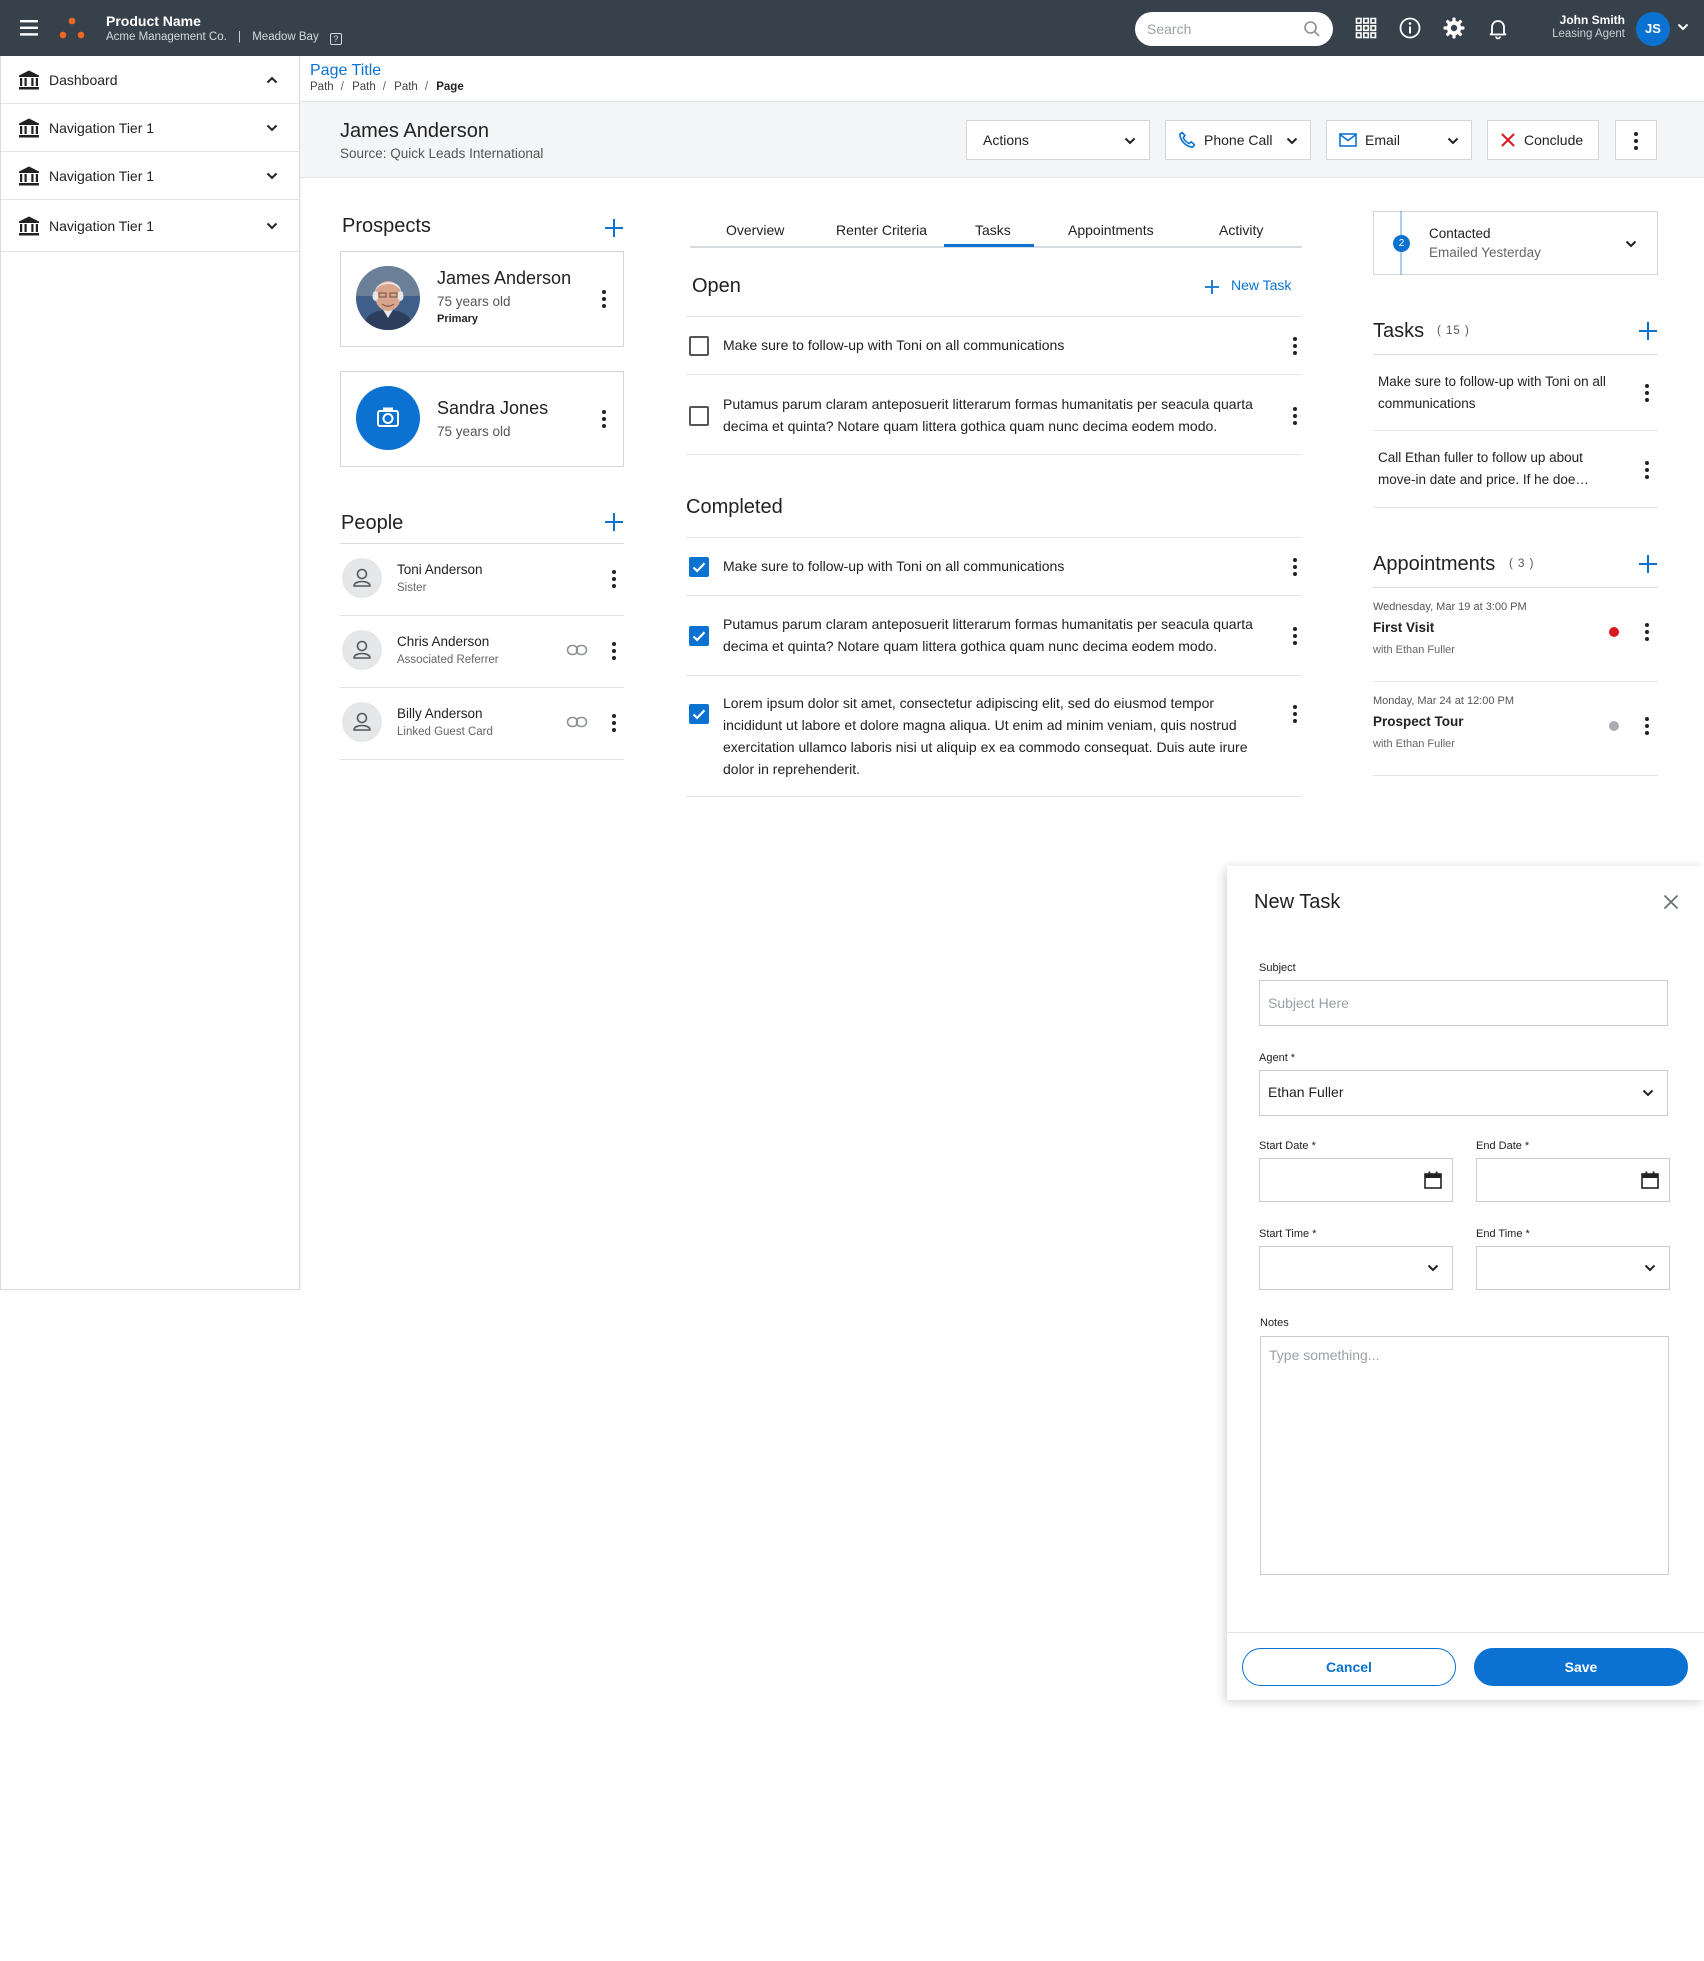 The image size is (1704, 1961). Describe the element at coordinates (1222, 29) in the screenshot. I see `search-input` at that location.